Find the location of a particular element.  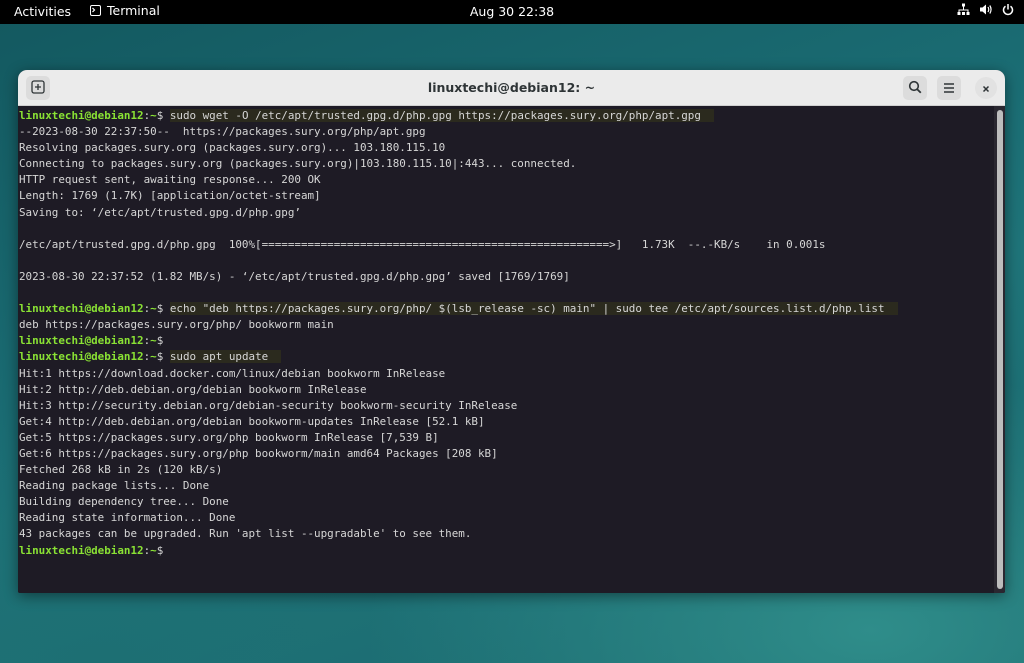

hamburger-menu-icon is located at coordinates (949, 88).